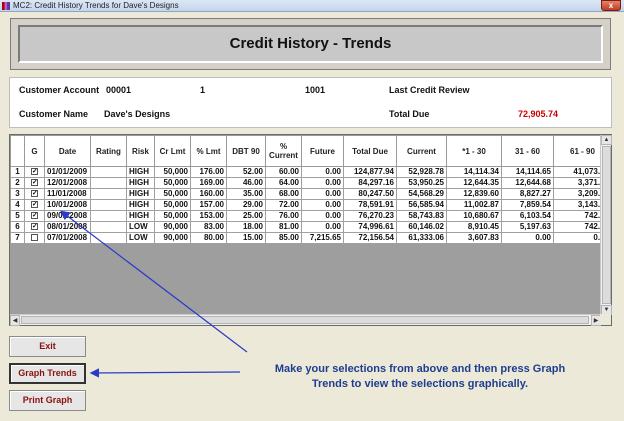  I want to click on column-header: *1 - 30, so click(474, 151).